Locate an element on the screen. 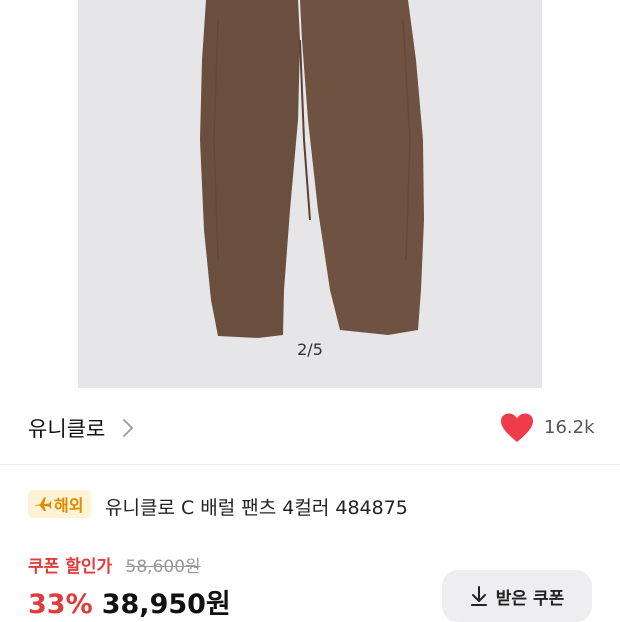 The height and width of the screenshot is (622, 620). discount-rate: 33% is located at coordinates (60, 604).